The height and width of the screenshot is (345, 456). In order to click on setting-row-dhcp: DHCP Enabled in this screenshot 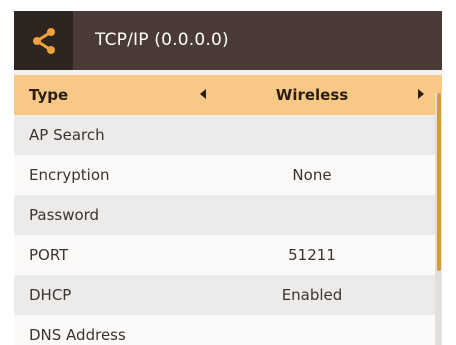, I will do `click(228, 295)`.